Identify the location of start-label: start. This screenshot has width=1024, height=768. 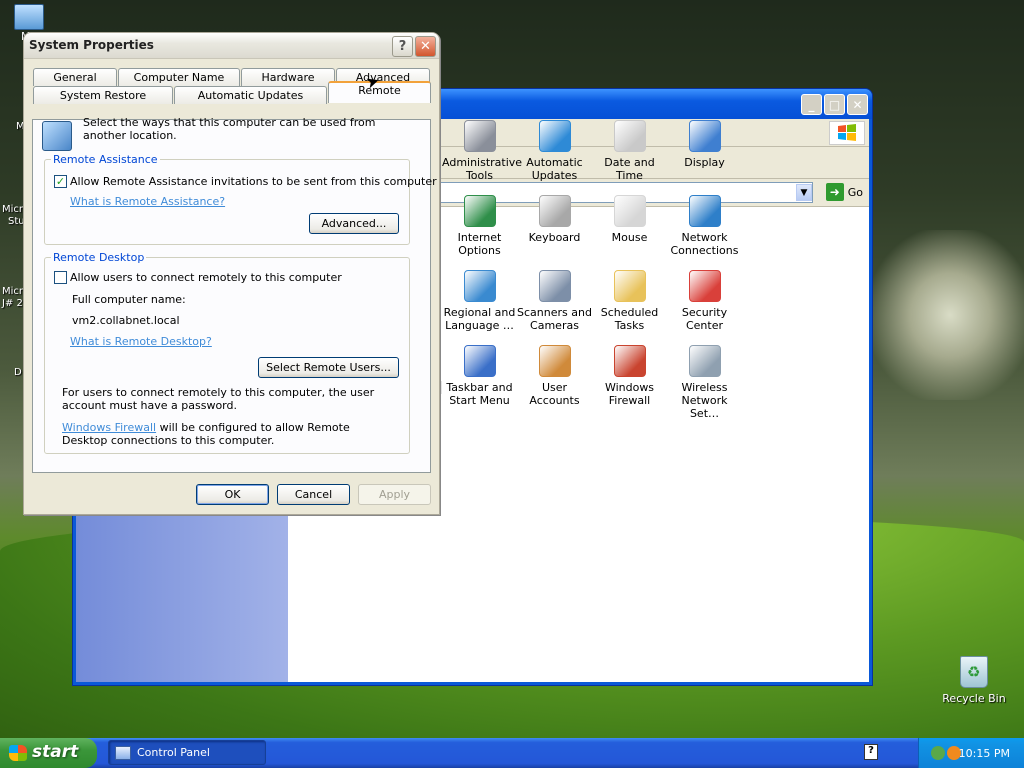
(55, 752).